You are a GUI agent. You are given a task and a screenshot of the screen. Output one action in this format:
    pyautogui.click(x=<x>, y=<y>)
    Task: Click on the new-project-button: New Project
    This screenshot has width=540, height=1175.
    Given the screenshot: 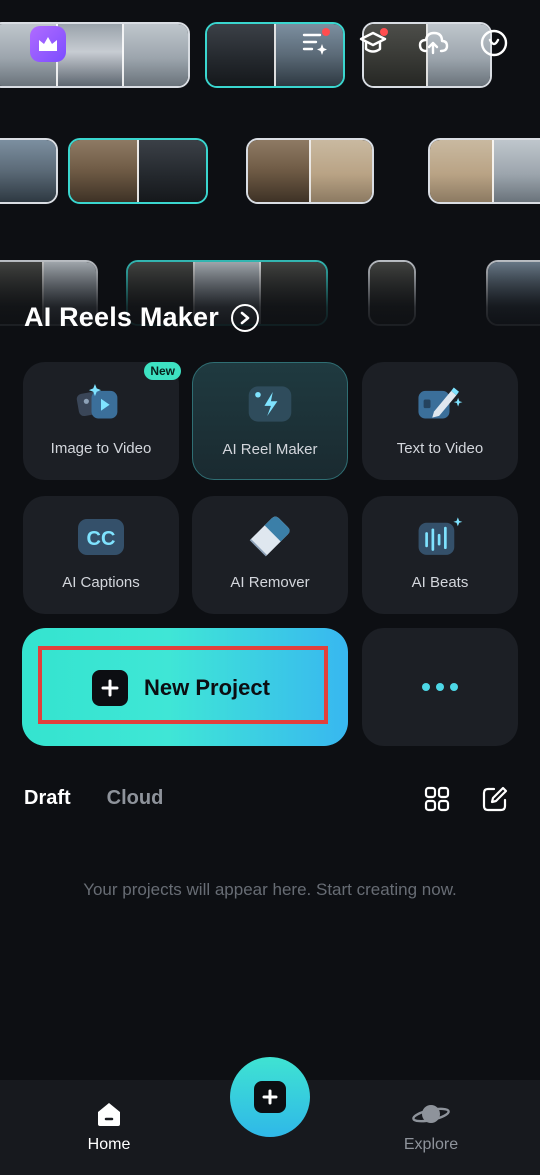 What is the action you would take?
    pyautogui.click(x=185, y=687)
    